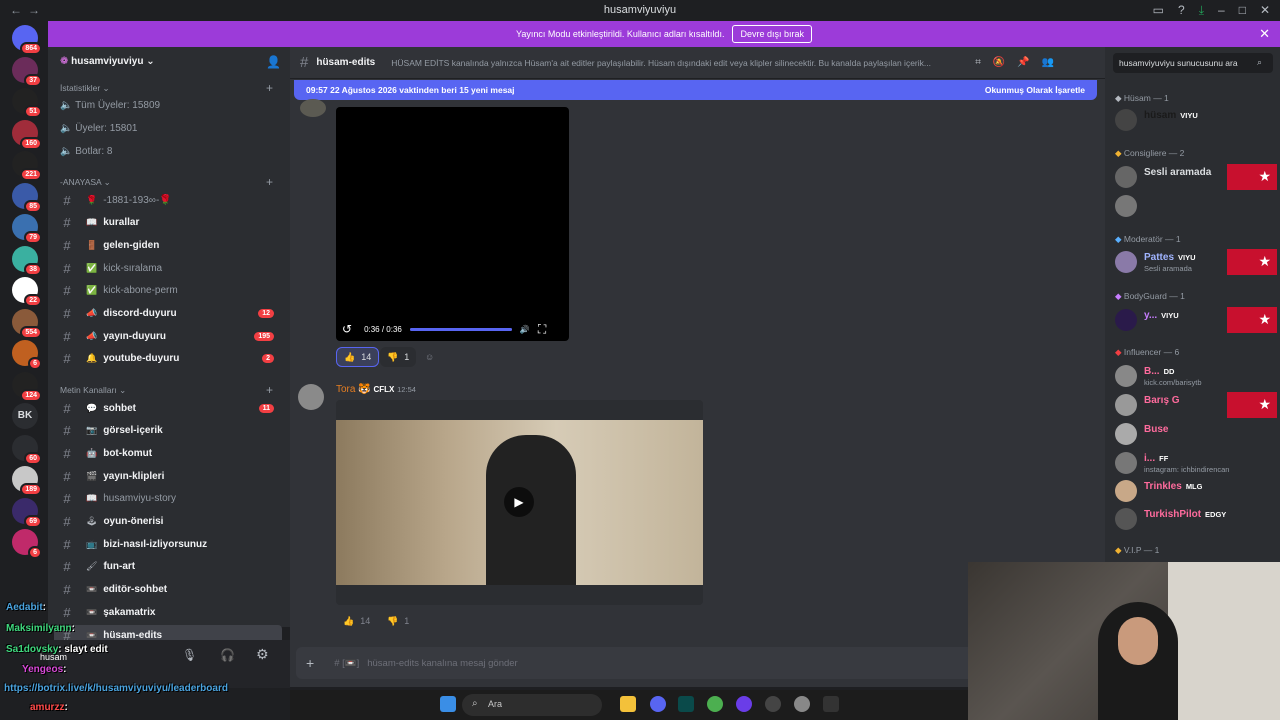 The image size is (1280, 720). Describe the element at coordinates (715, 704) in the screenshot. I see `chrome-icon` at that location.